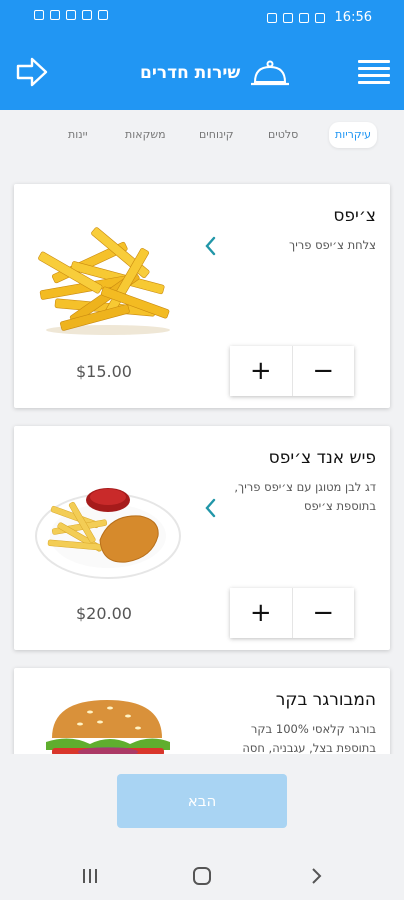 This screenshot has width=404, height=900. I want to click on wifi-icon, so click(71, 15).